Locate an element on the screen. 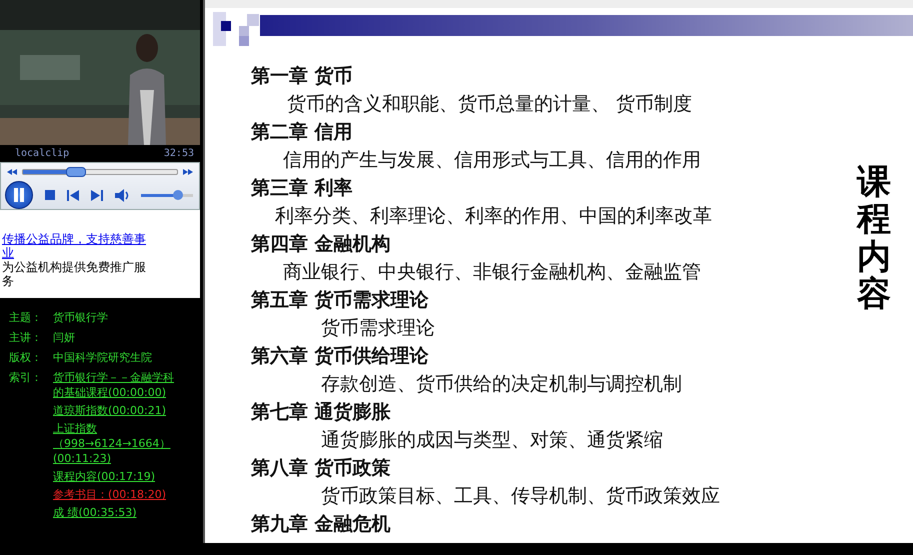 This screenshot has height=555, width=913. ad-link: 传播公益品牌，支持慈善事业 is located at coordinates (77, 246).